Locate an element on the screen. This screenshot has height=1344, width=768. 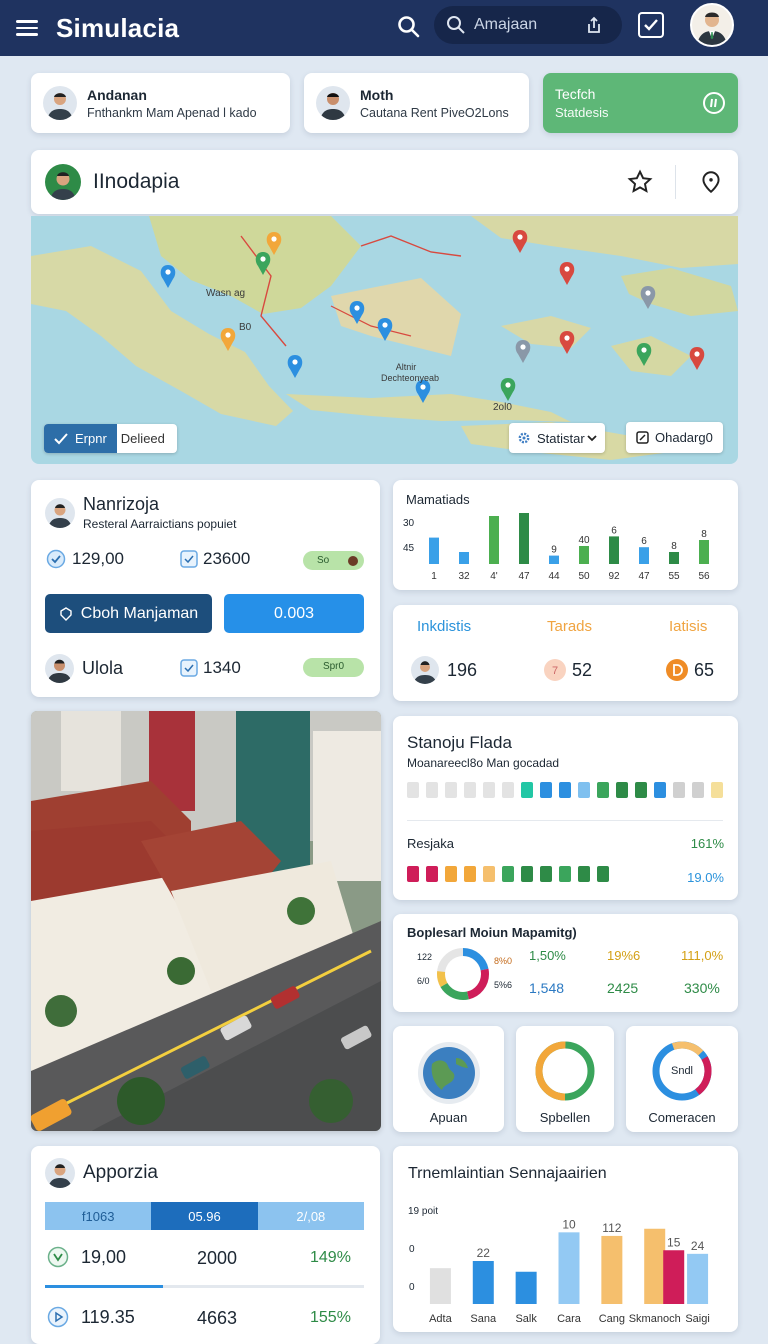
value-button: 0.003 is located at coordinates (294, 613).